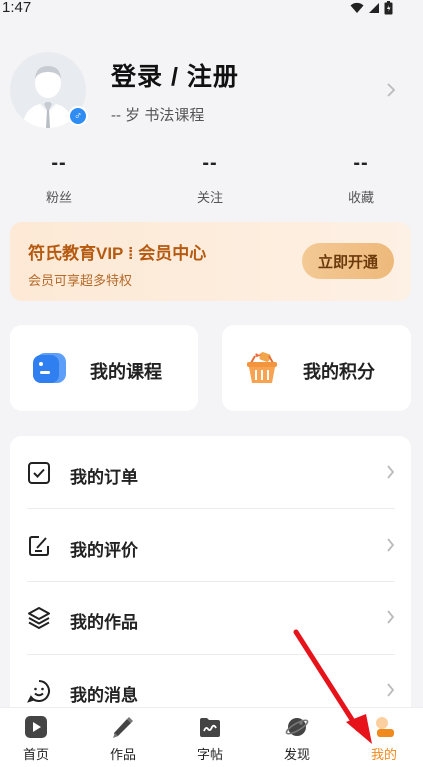 The width and height of the screenshot is (423, 767). Describe the element at coordinates (211, 9) in the screenshot. I see `status-bar: 1:47` at that location.